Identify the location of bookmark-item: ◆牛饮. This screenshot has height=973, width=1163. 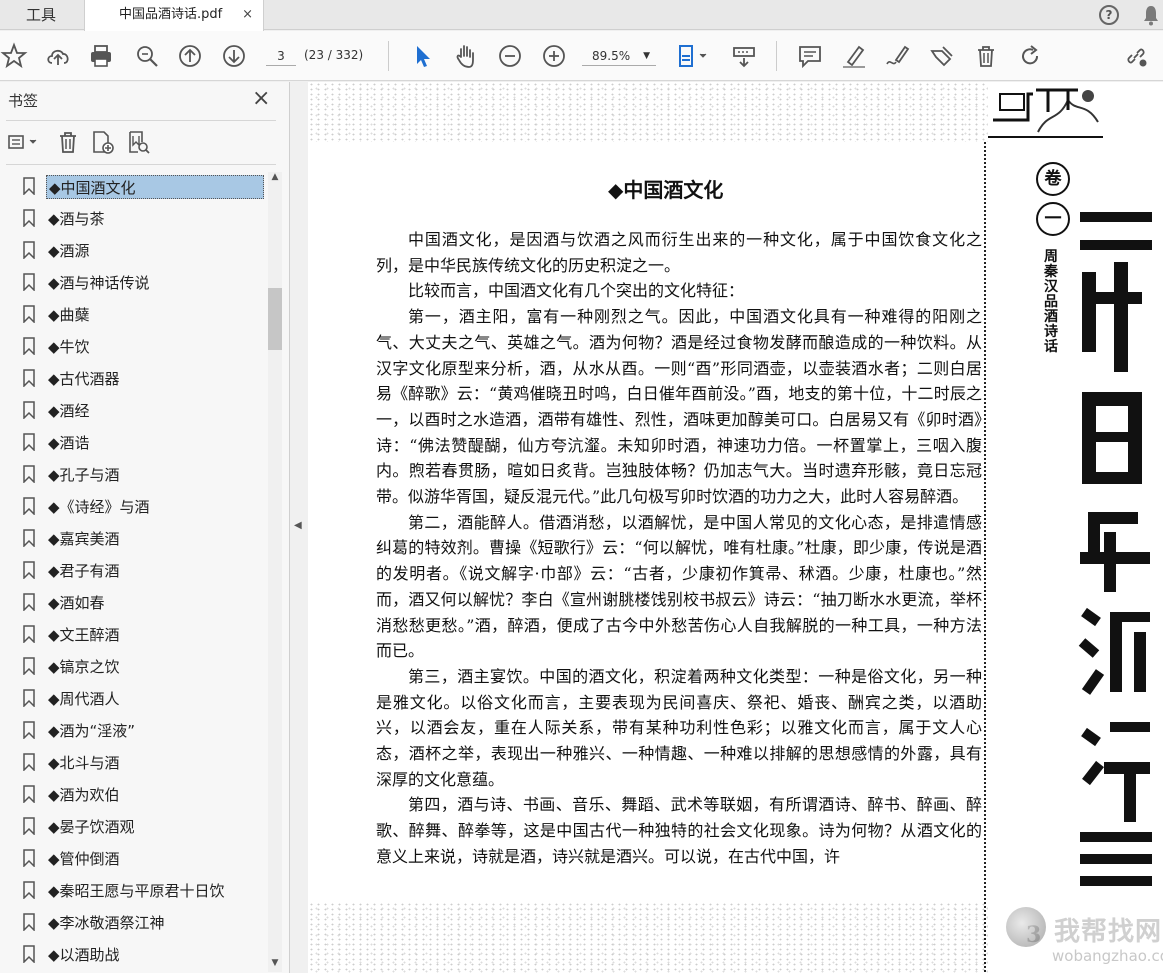
(133, 346).